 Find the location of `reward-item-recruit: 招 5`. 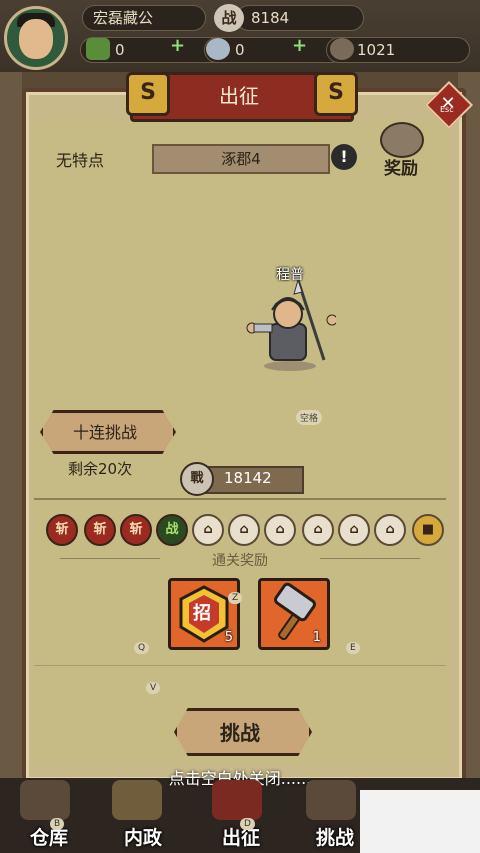

reward-item-recruit: 招 5 is located at coordinates (204, 614).